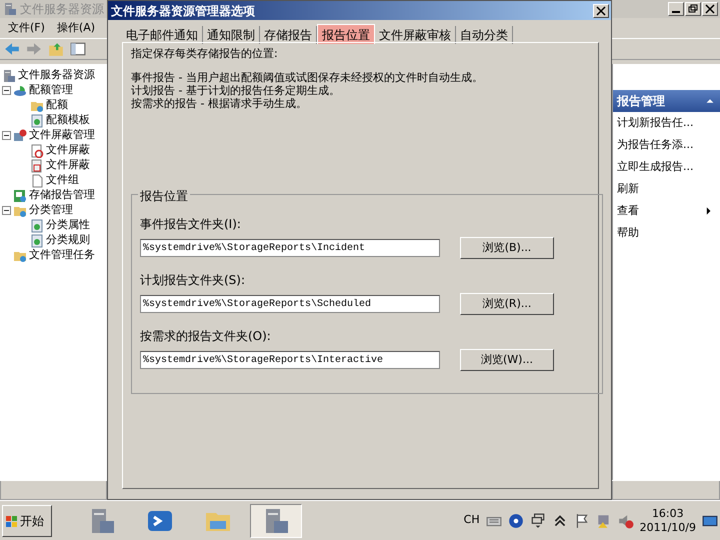  Describe the element at coordinates (276, 521) in the screenshot. I see `taskbar-app` at that location.